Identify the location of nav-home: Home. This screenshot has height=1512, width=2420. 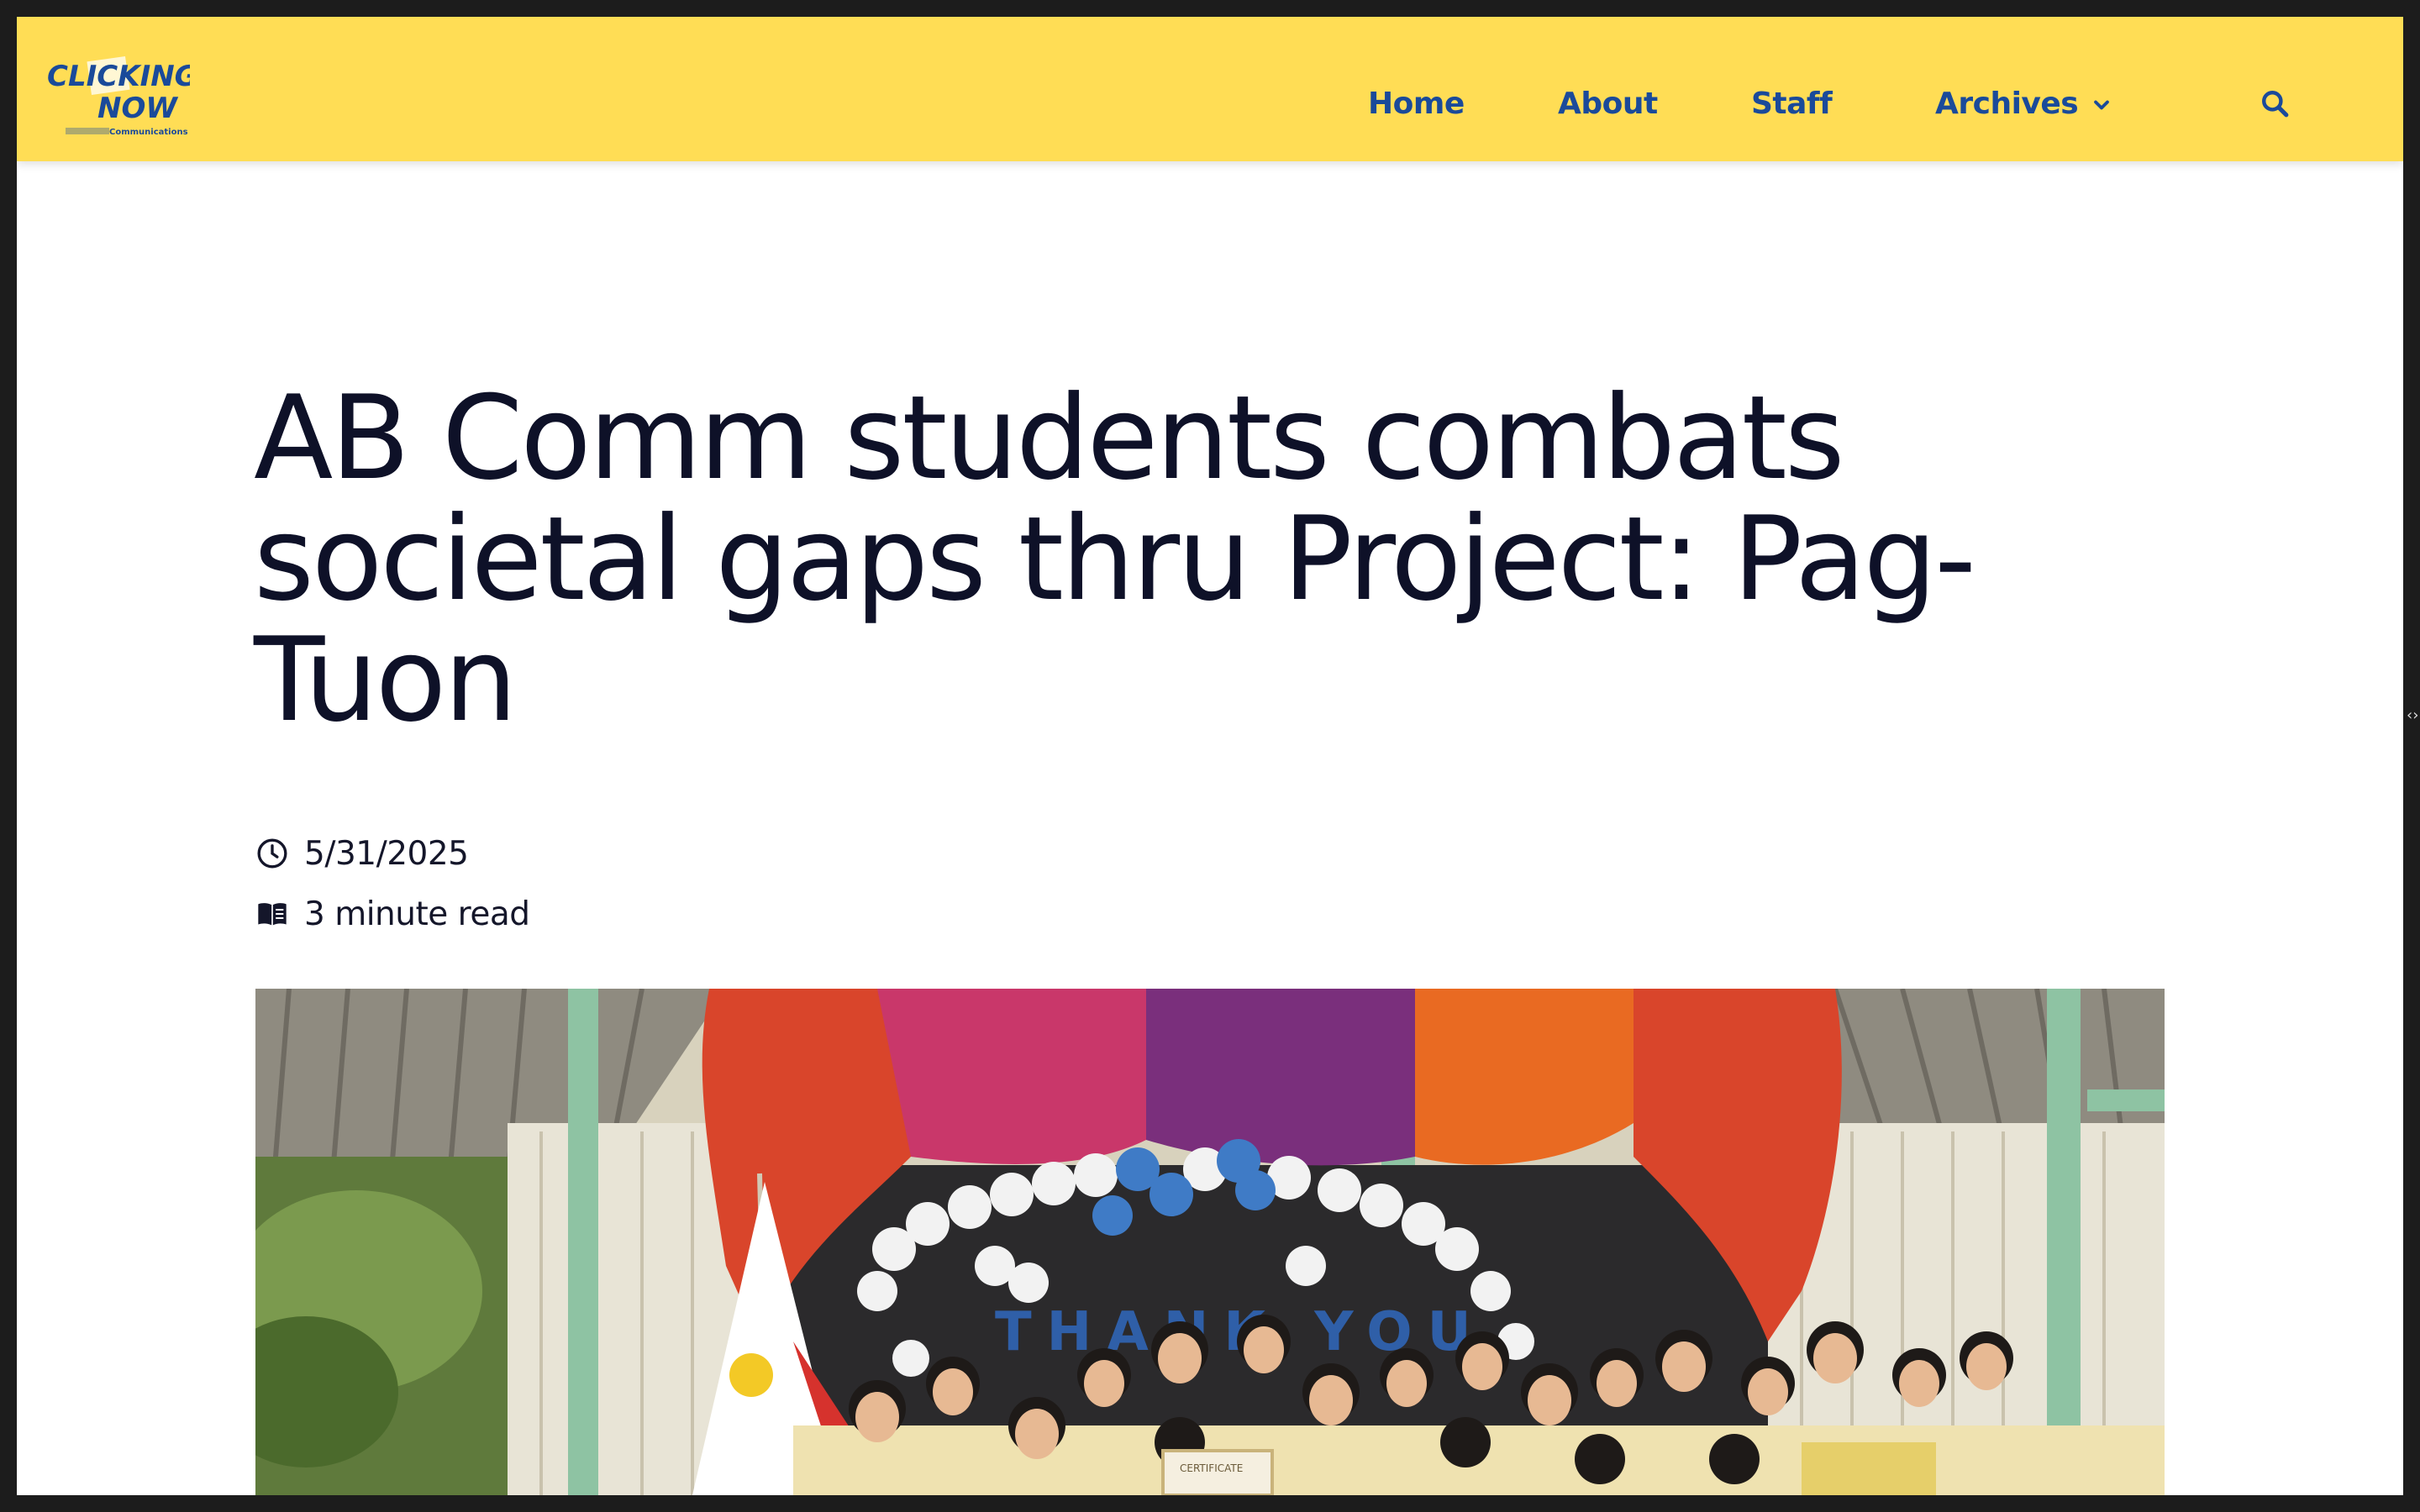
(1416, 104).